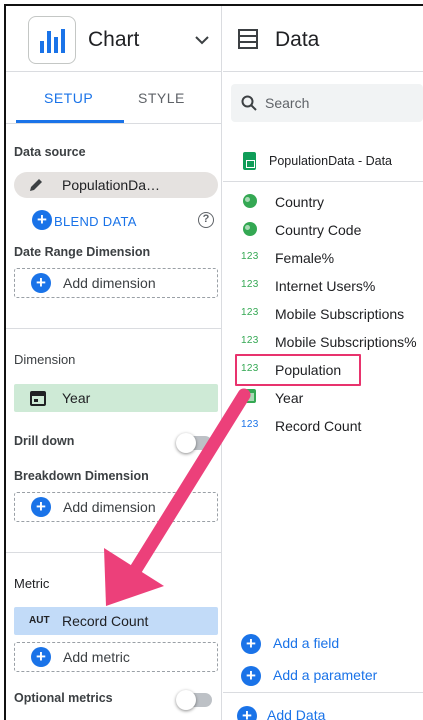 The width and height of the screenshot is (423, 720). Describe the element at coordinates (325, 675) in the screenshot. I see `add-parameter-label: Add a parameter` at that location.